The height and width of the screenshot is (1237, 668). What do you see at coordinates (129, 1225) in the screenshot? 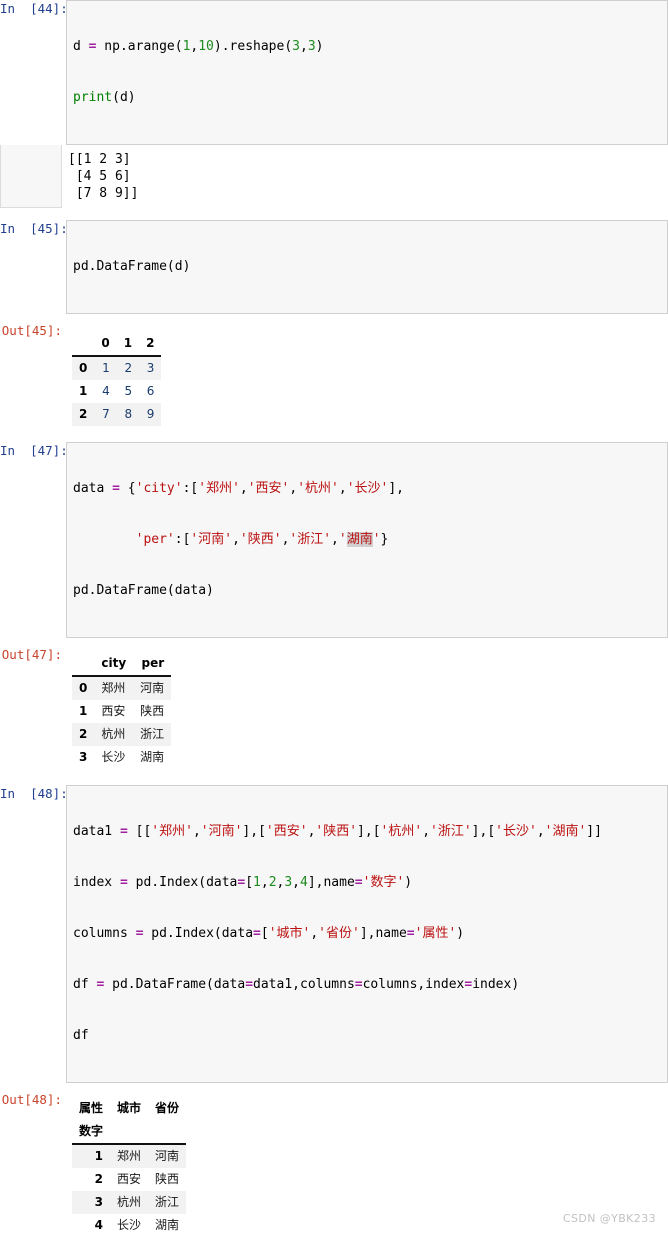
I see `table-row: 4 长沙 湖南` at bounding box center [129, 1225].